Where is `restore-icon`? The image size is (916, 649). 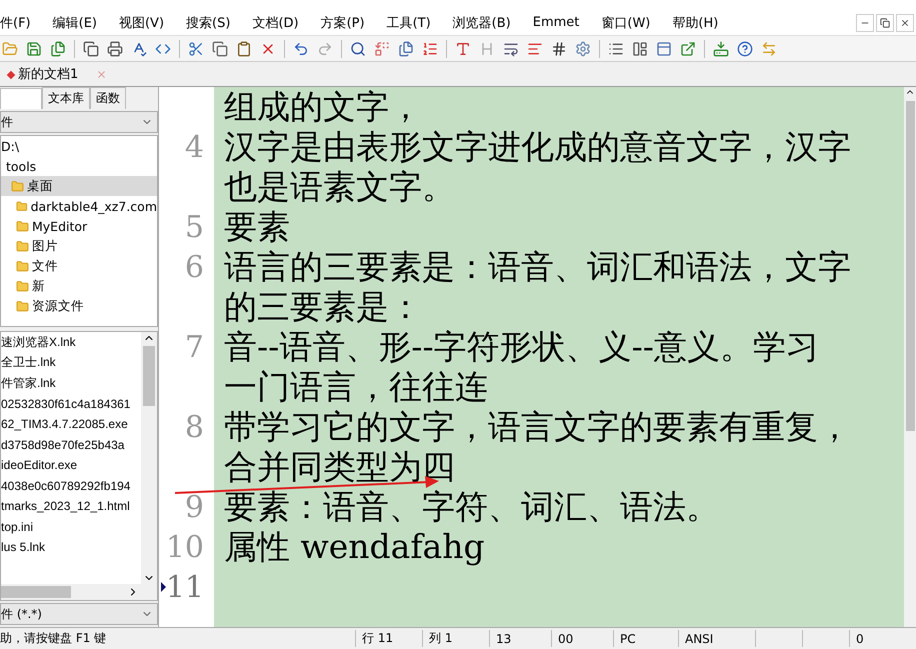
restore-icon is located at coordinates (885, 23).